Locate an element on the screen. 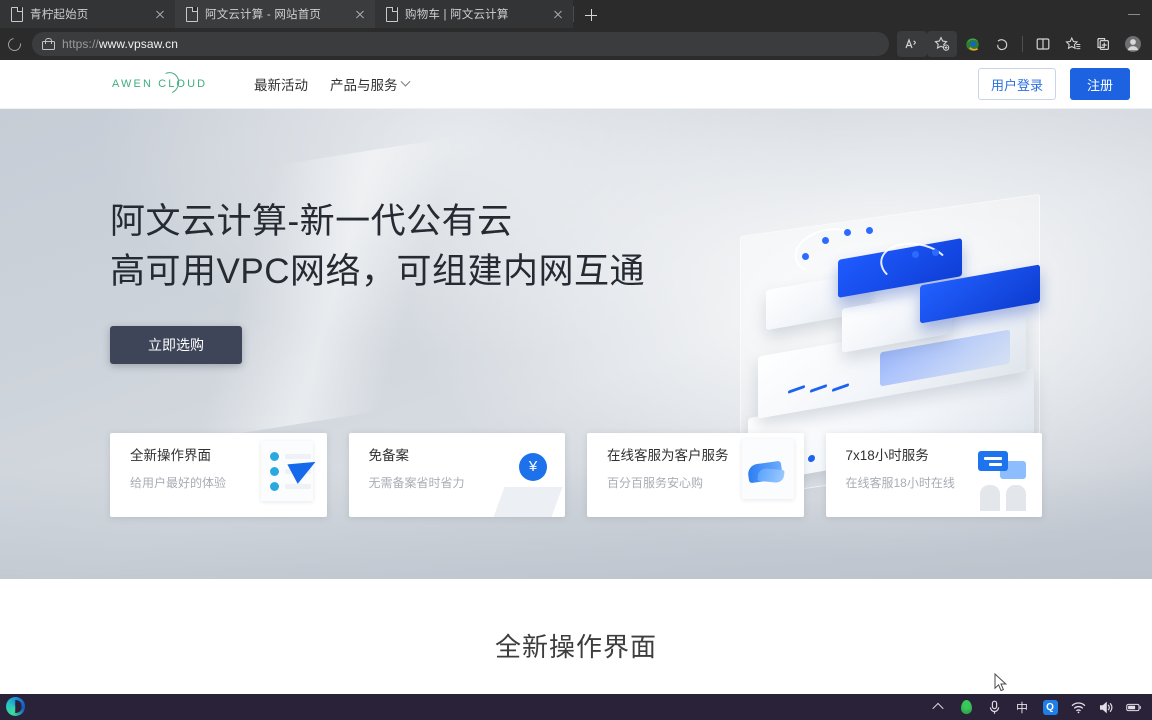  window-controls is located at coordinates (1134, 14).